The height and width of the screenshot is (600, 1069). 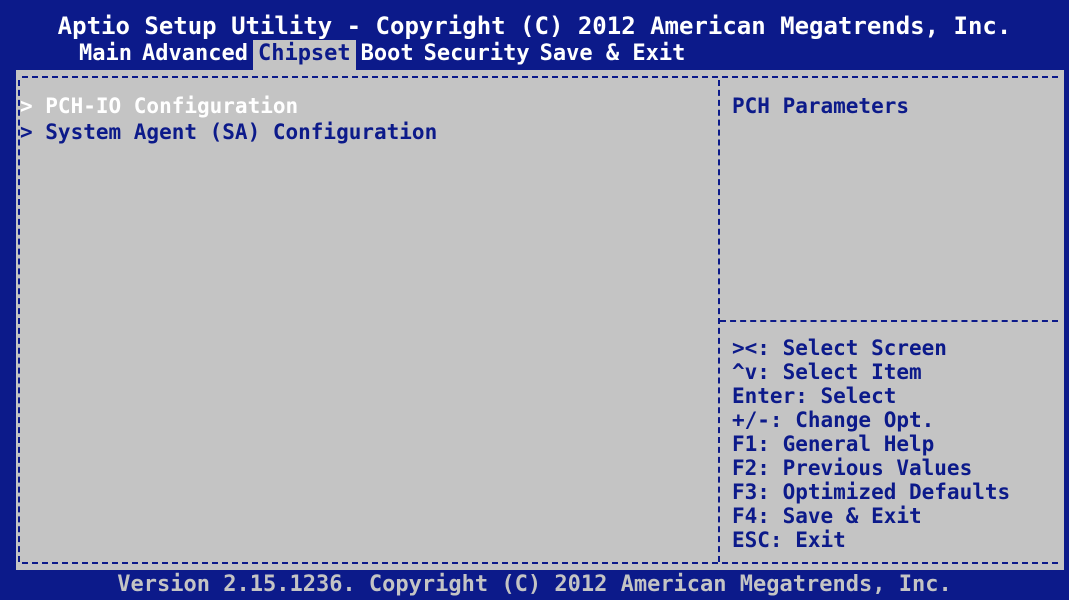 I want to click on key-f1: F1: General Help, so click(x=833, y=444).